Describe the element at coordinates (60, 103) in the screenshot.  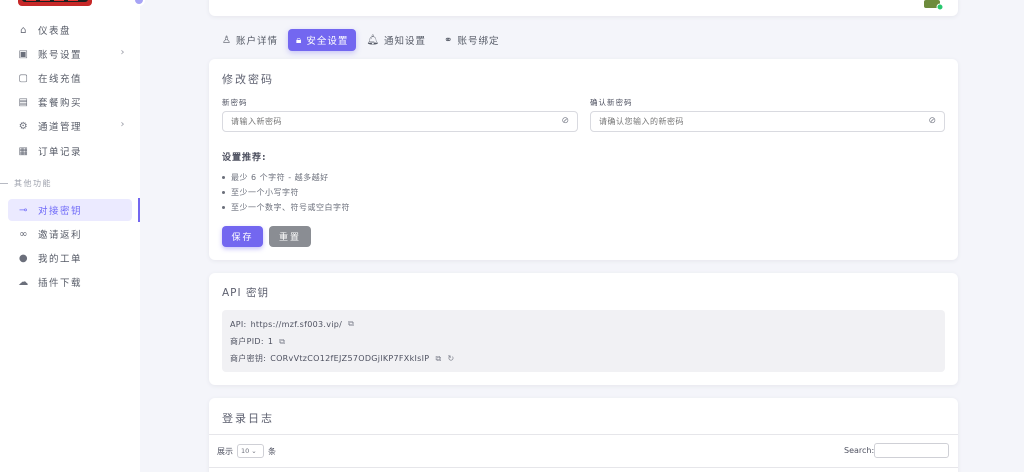
I see `sidebar-item-label: 套餐购买` at that location.